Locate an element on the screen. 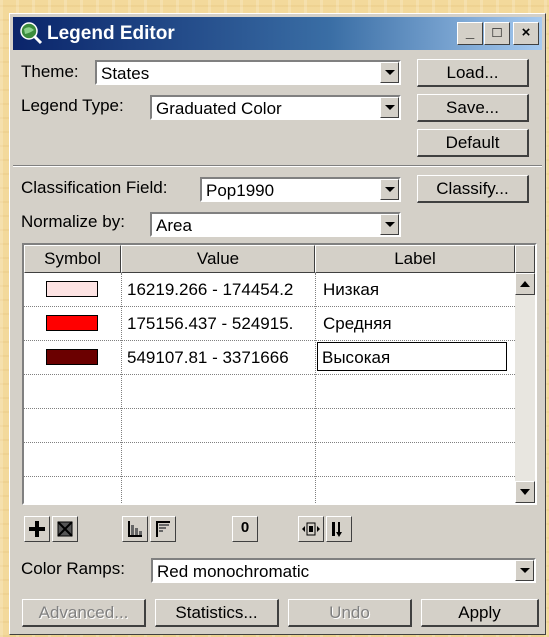 Image resolution: width=549 pixels, height=637 pixels. ramp-down-button is located at coordinates (163, 529).